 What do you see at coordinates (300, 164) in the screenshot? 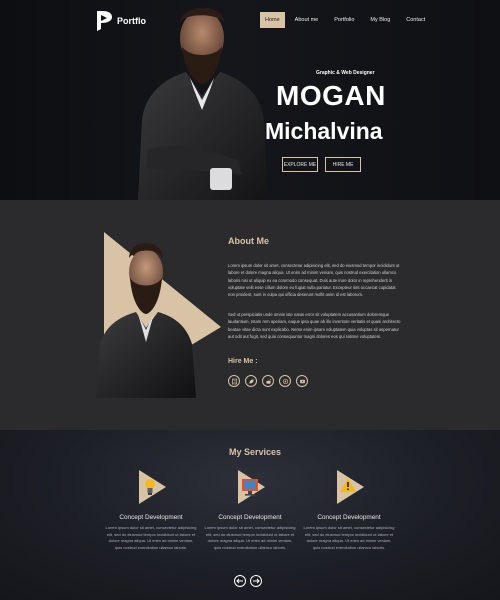
I see `explore-me-button: EXPLORE ME` at bounding box center [300, 164].